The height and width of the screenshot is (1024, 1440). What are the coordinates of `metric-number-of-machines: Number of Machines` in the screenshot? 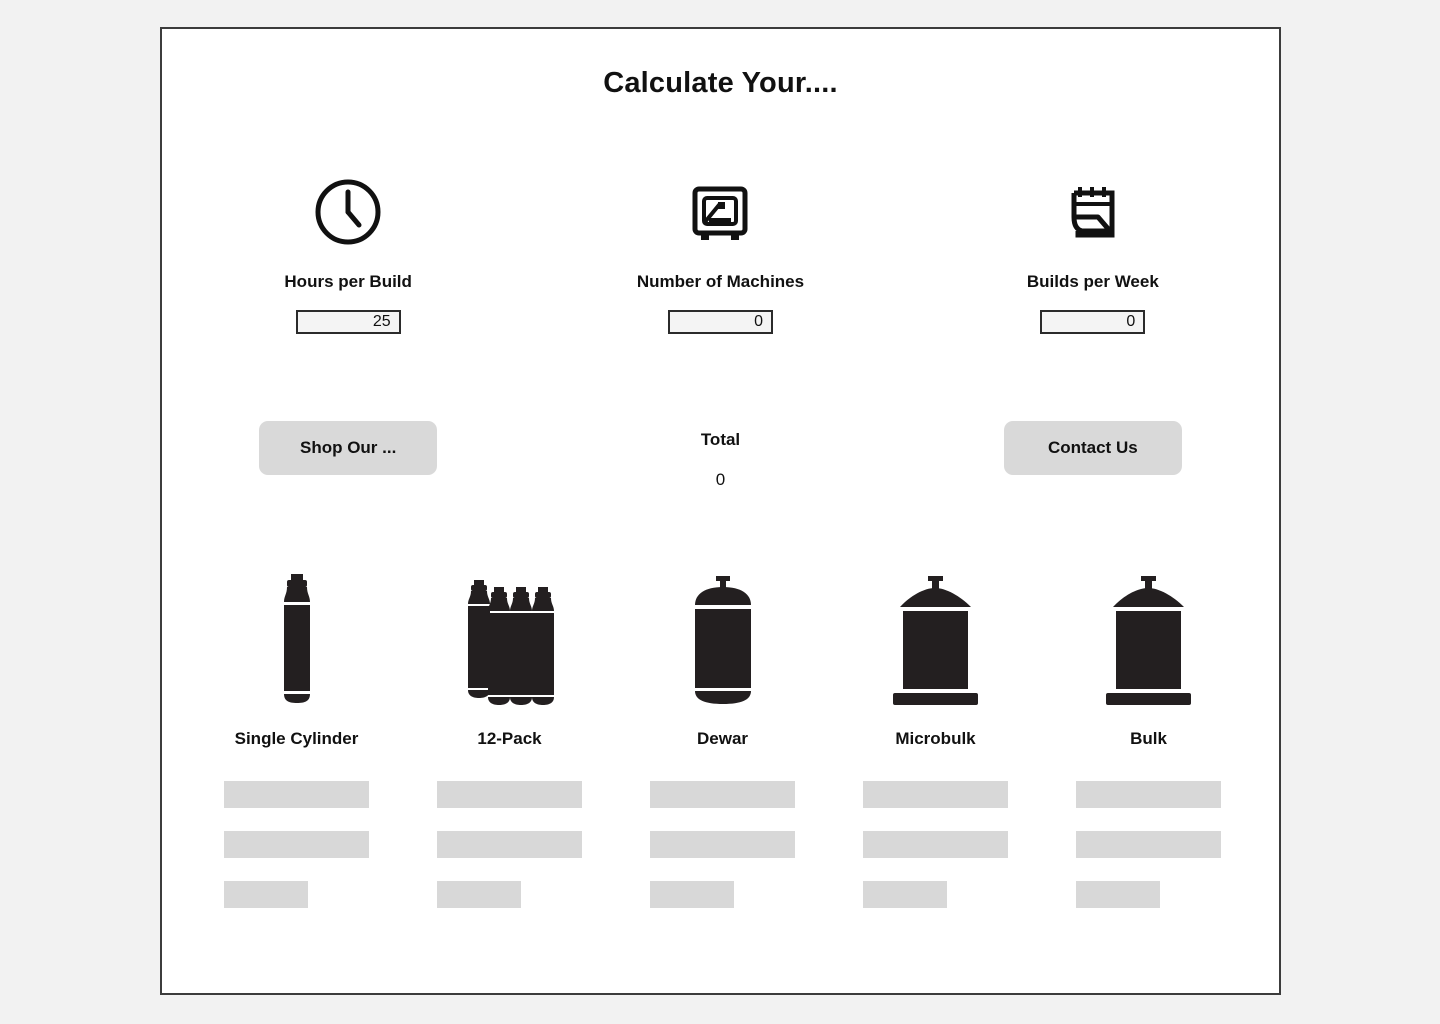 It's located at (720, 254).